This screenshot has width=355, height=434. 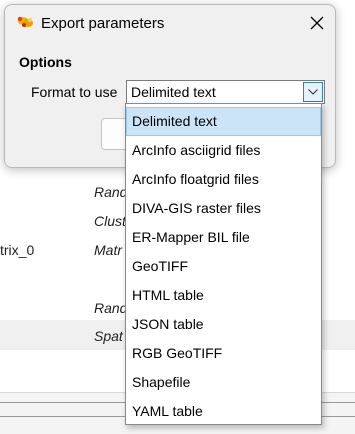 What do you see at coordinates (170, 23) in the screenshot?
I see `dialog-titlebar: Export parameters` at bounding box center [170, 23].